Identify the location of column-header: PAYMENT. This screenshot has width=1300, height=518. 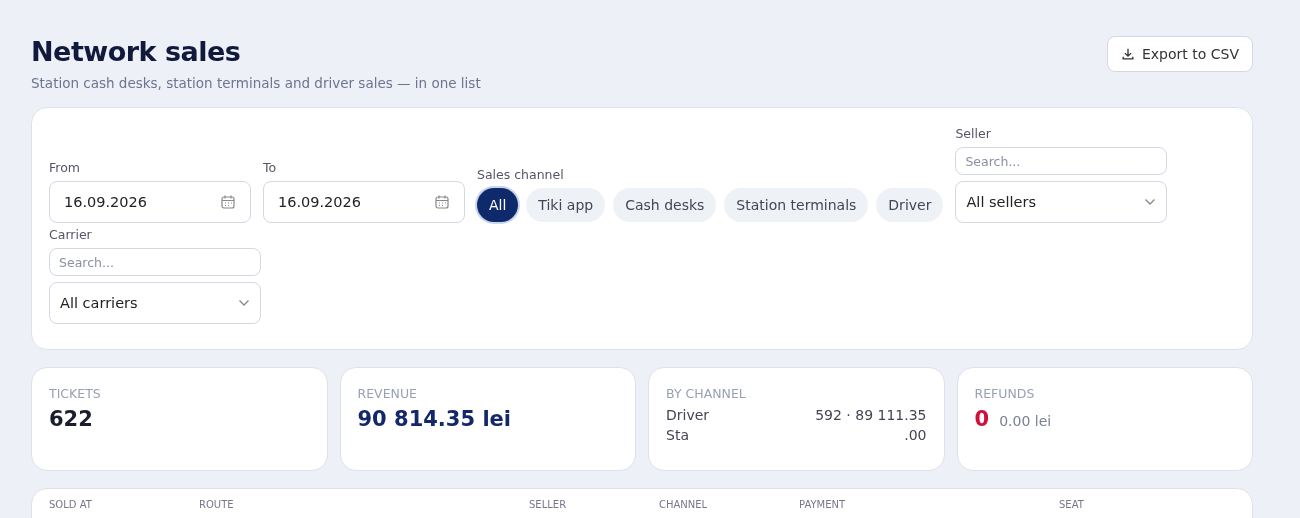
(823, 505).